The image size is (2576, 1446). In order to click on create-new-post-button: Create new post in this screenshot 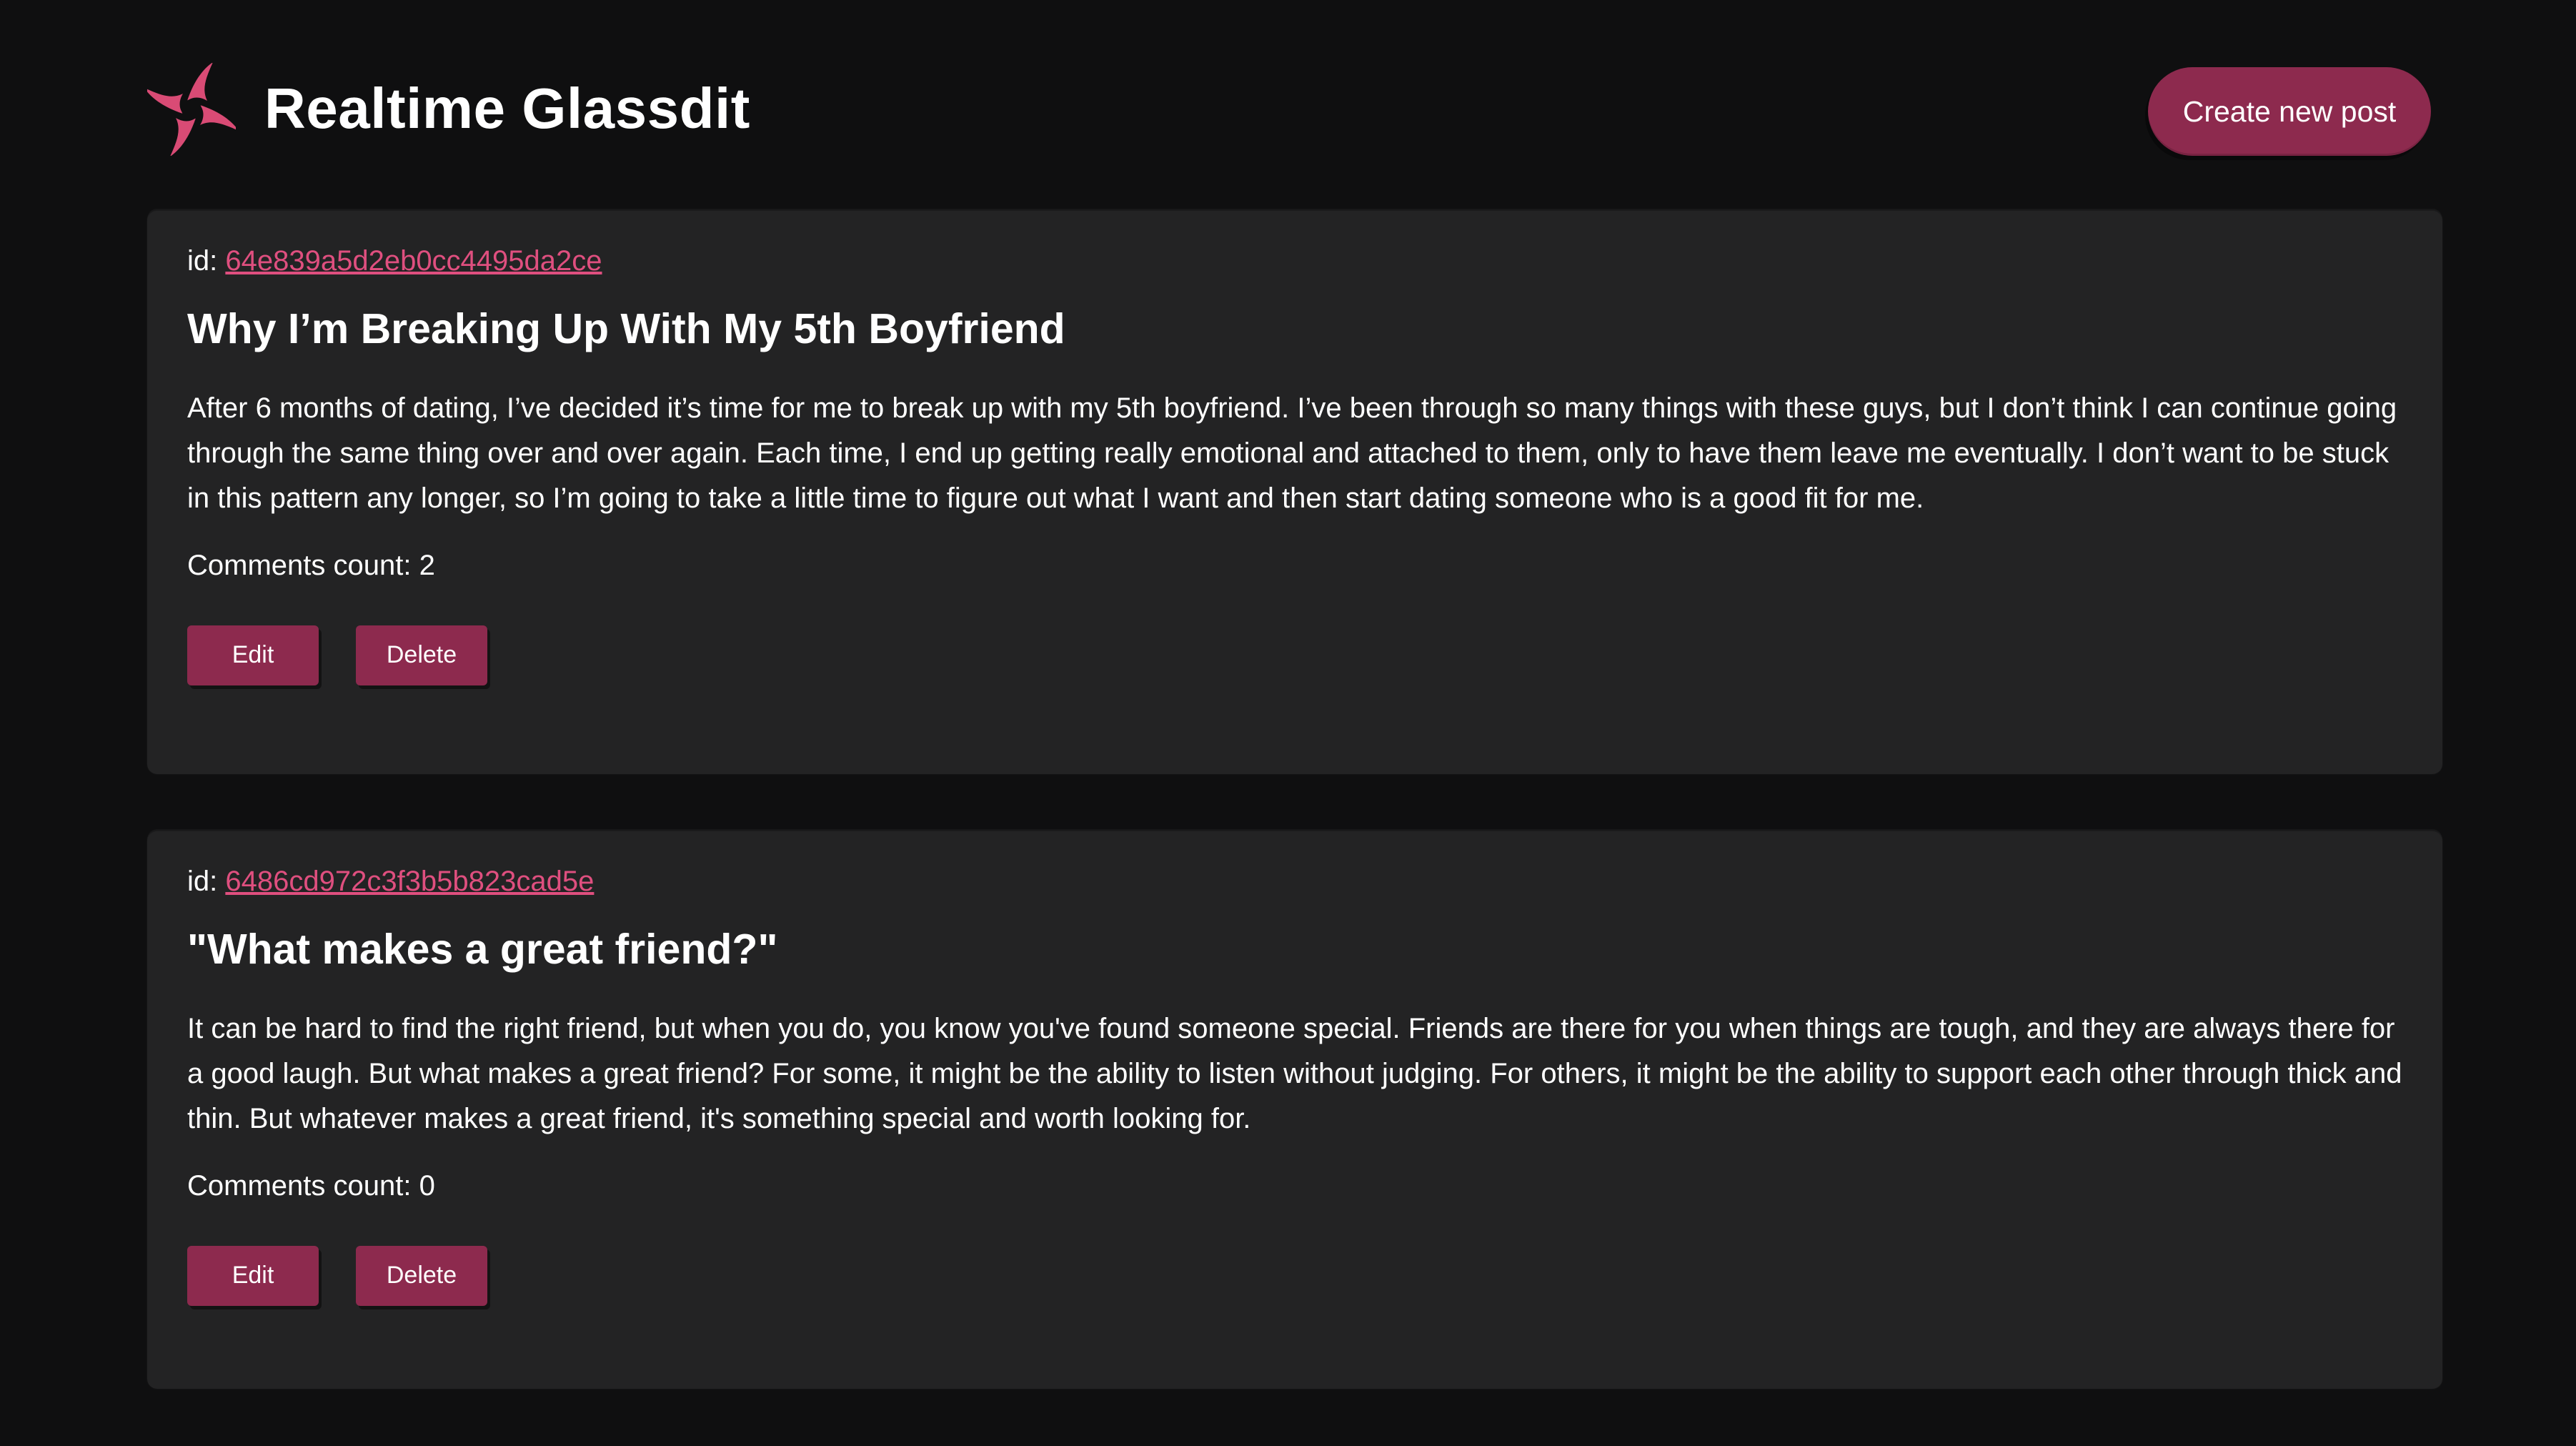, I will do `click(2289, 111)`.